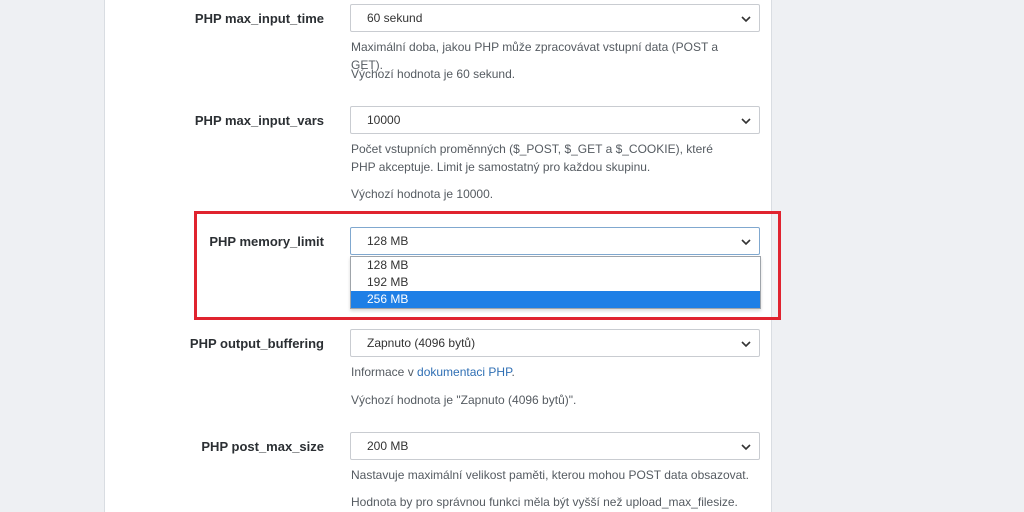  What do you see at coordinates (551, 372) in the screenshot?
I see `help-text: Informace v dokumentaci PHP.` at bounding box center [551, 372].